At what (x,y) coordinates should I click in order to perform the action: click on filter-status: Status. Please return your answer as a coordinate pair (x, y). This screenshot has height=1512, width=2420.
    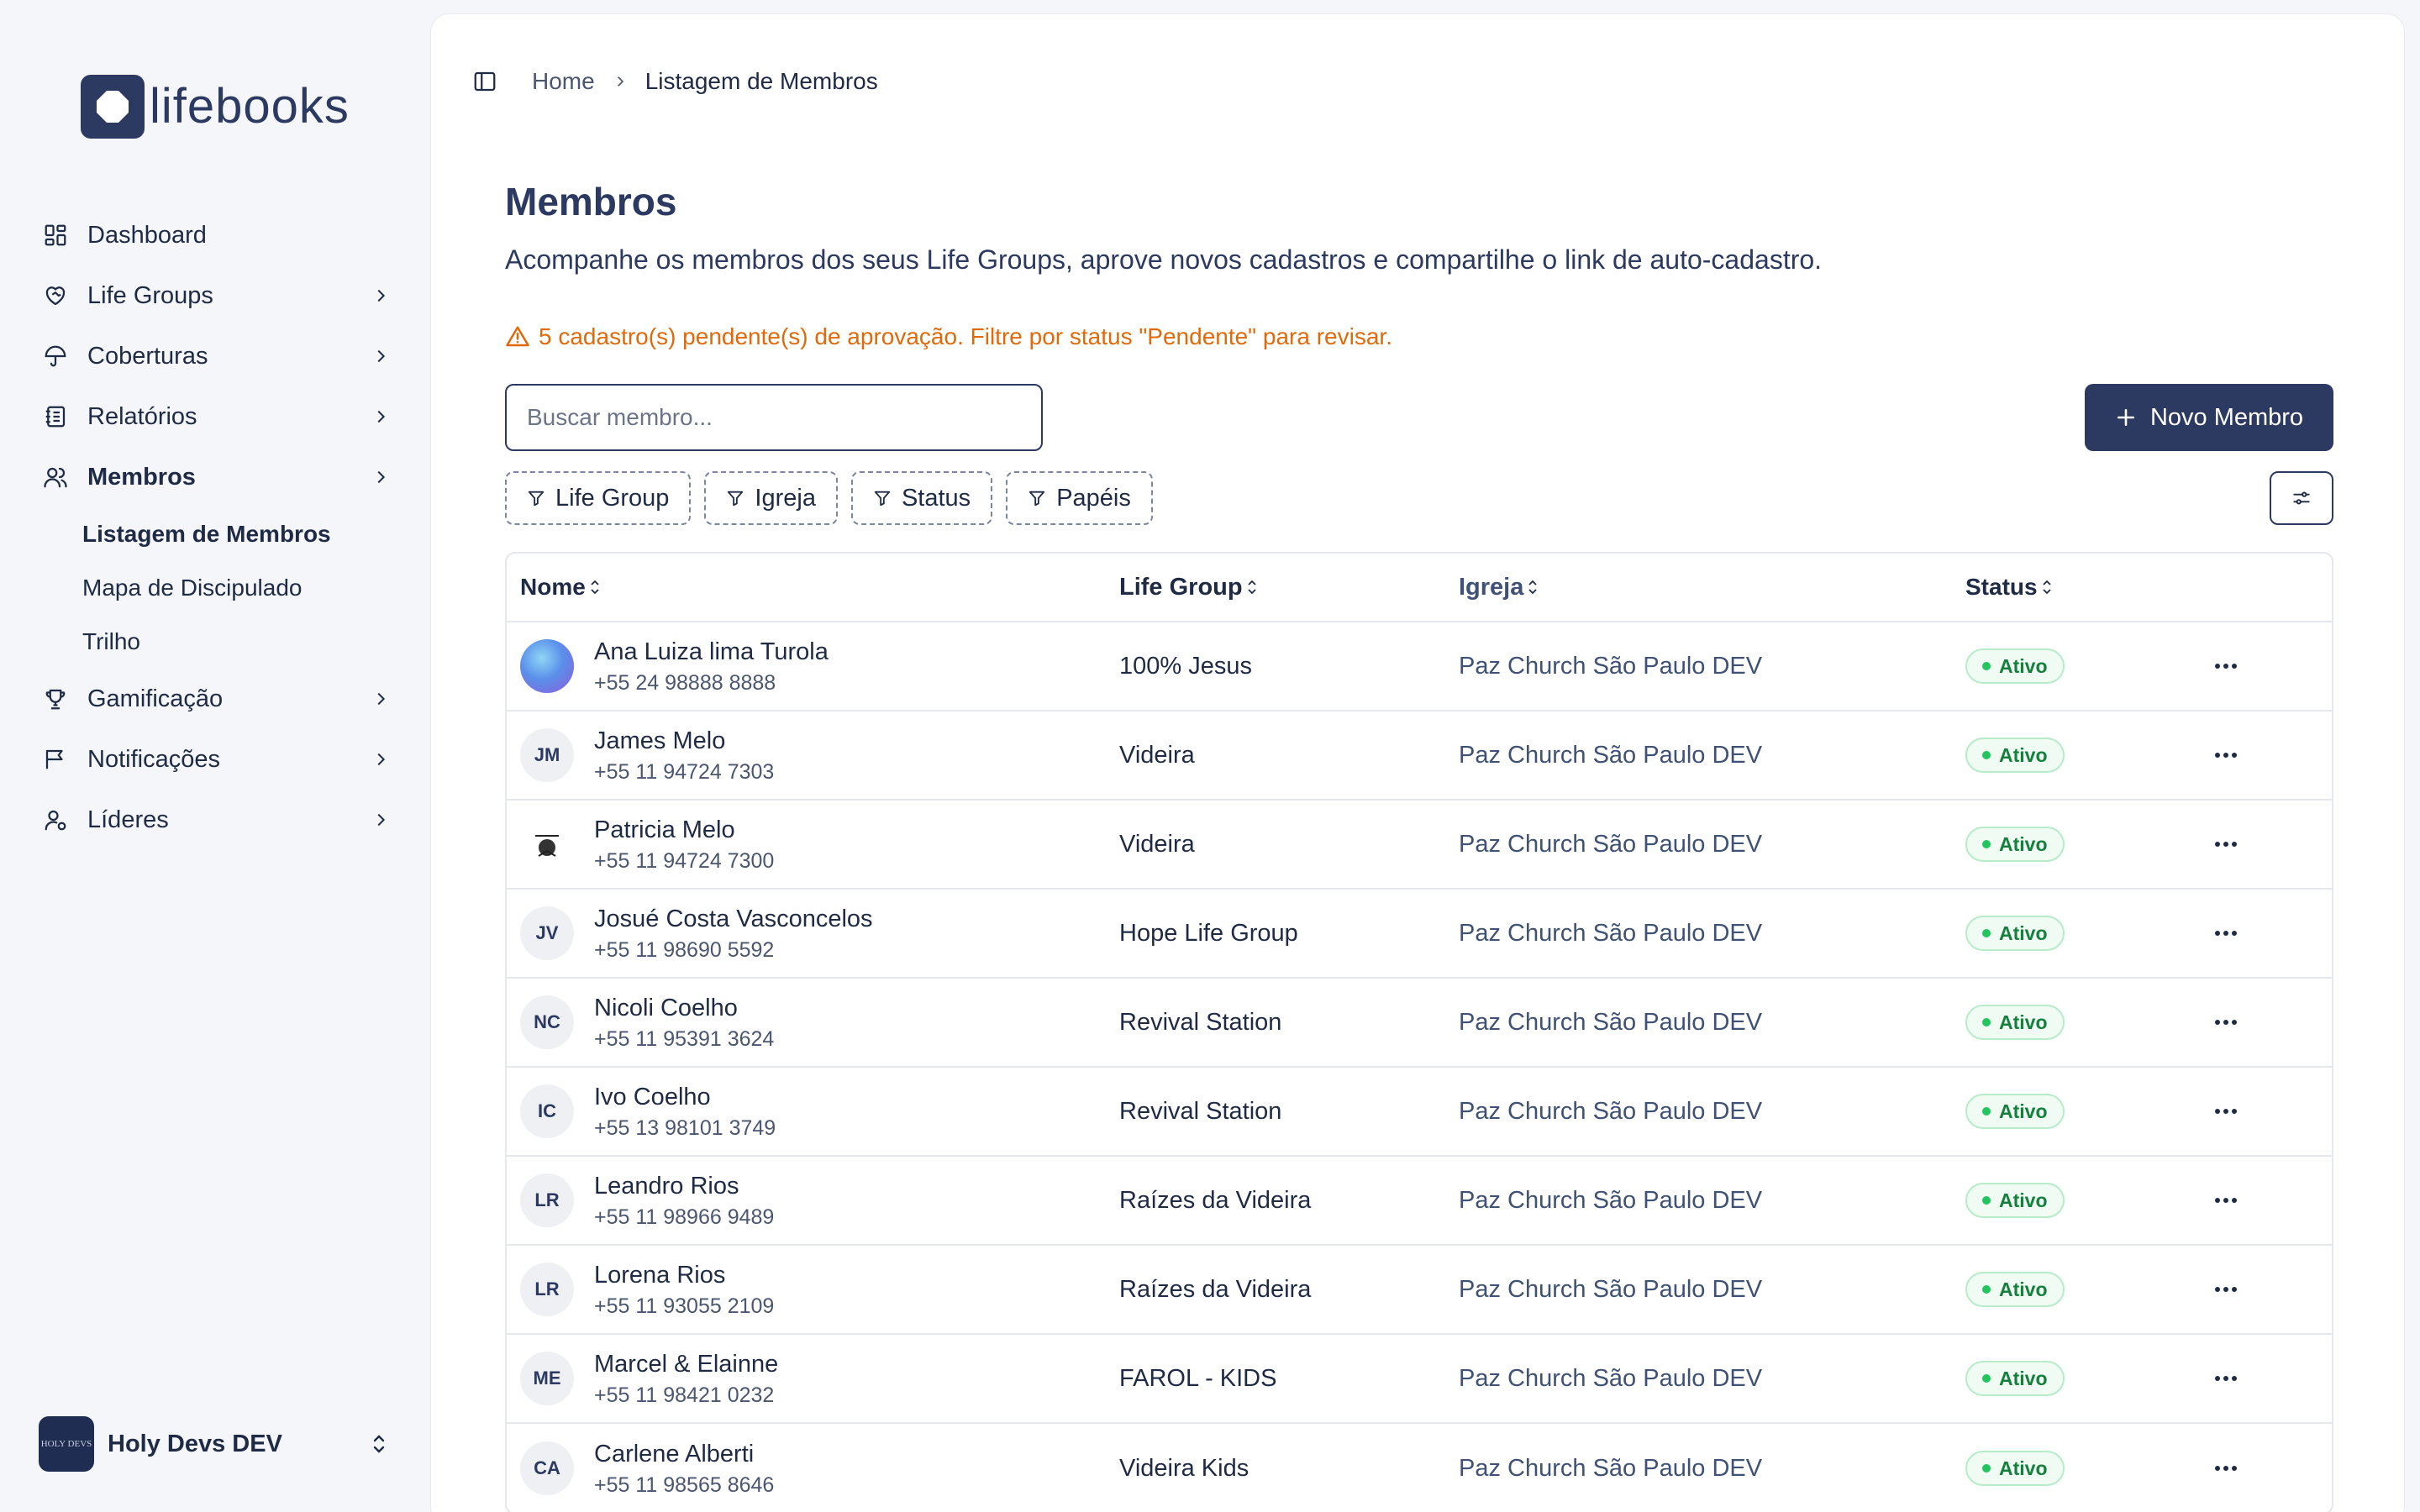
    Looking at the image, I should click on (922, 498).